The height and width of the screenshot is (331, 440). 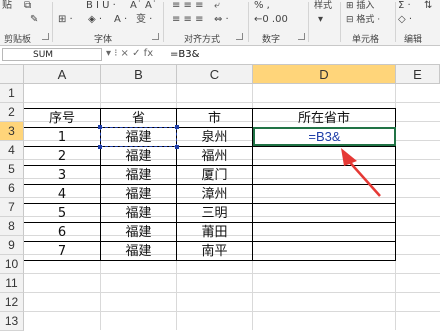 I want to click on annotation-arrow, so click(x=361, y=172).